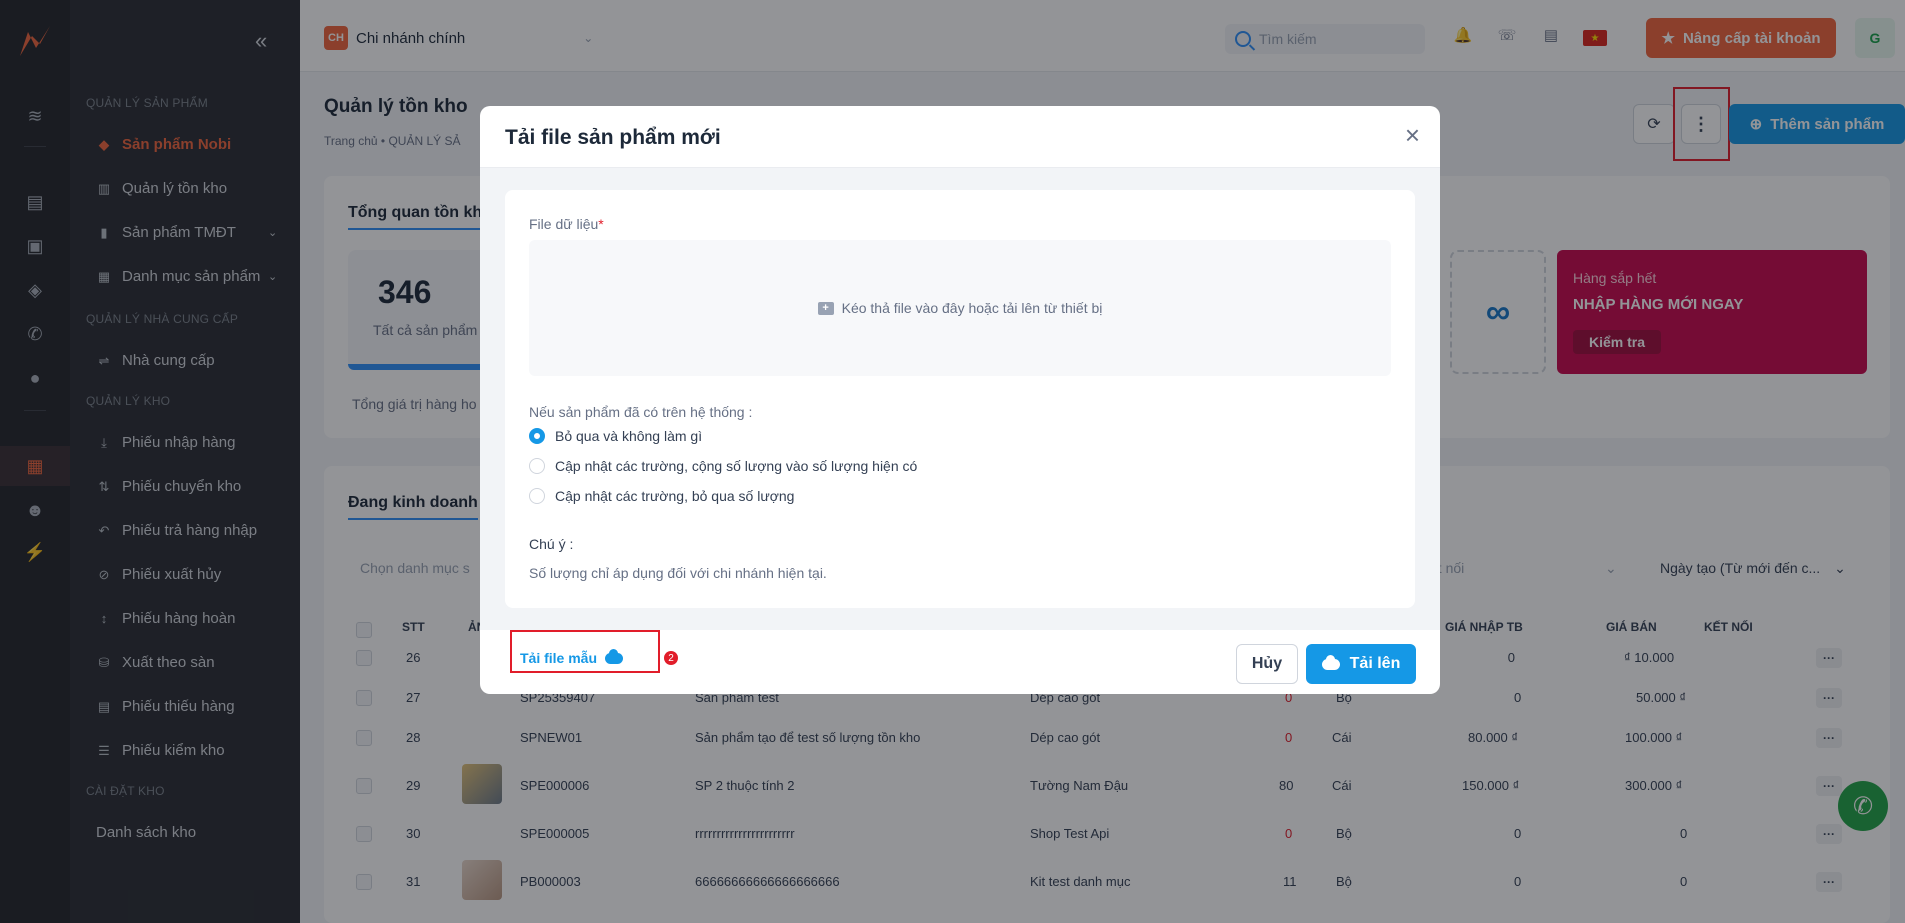  I want to click on close-icon: ×, so click(1412, 135).